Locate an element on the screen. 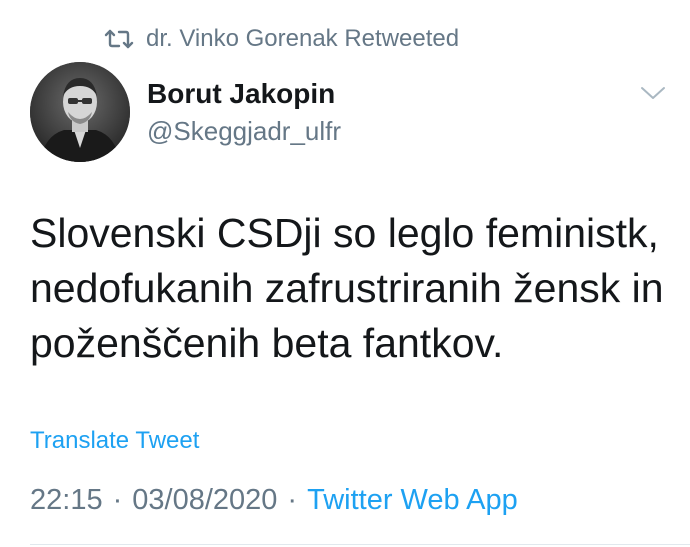 The height and width of the screenshot is (547, 690). retweet-icon is located at coordinates (119, 39).